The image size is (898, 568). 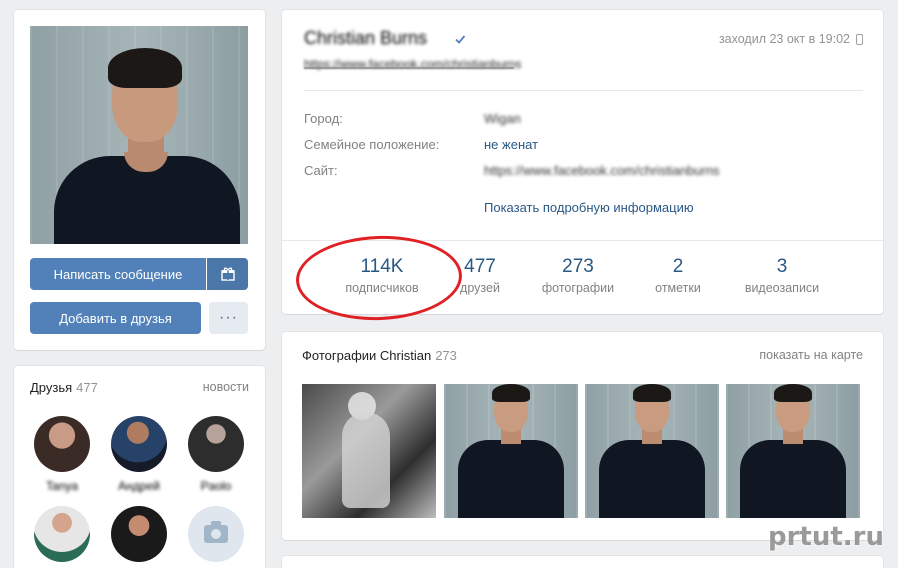 What do you see at coordinates (62, 486) in the screenshot?
I see `friend-name: Tanya` at bounding box center [62, 486].